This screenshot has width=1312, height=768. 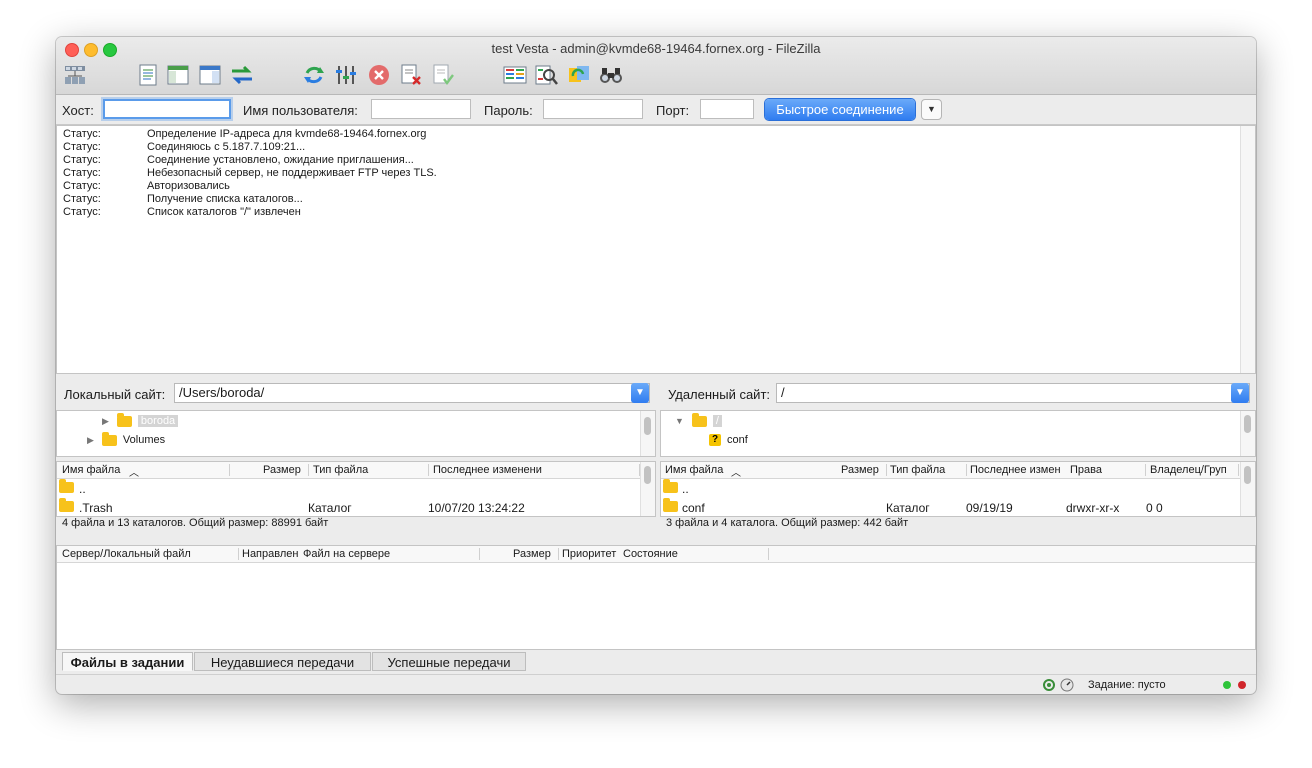 I want to click on directory-comparison-icon, so click(x=515, y=75).